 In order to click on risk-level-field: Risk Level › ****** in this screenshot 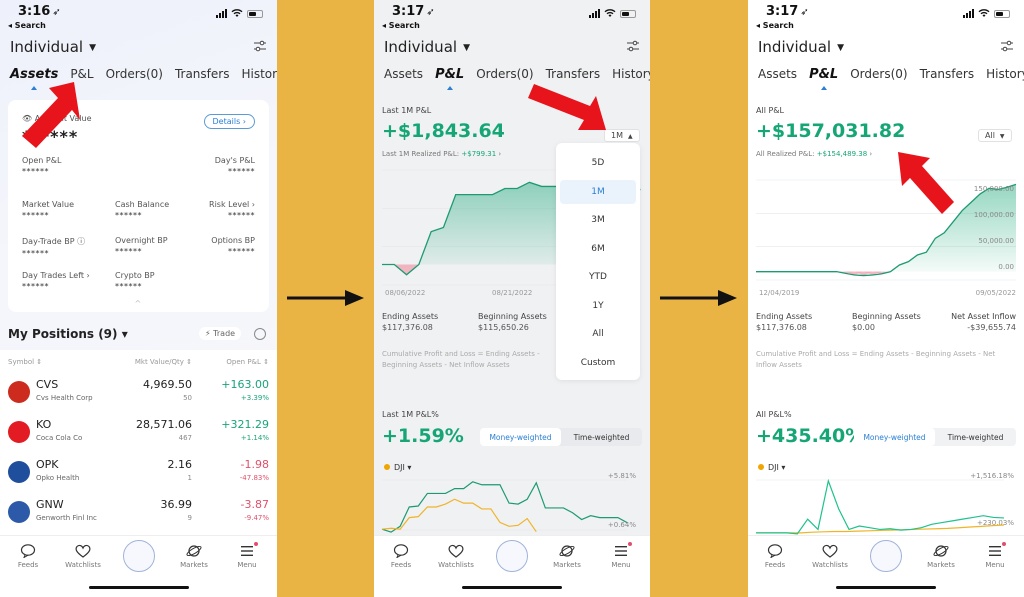, I will do `click(232, 210)`.